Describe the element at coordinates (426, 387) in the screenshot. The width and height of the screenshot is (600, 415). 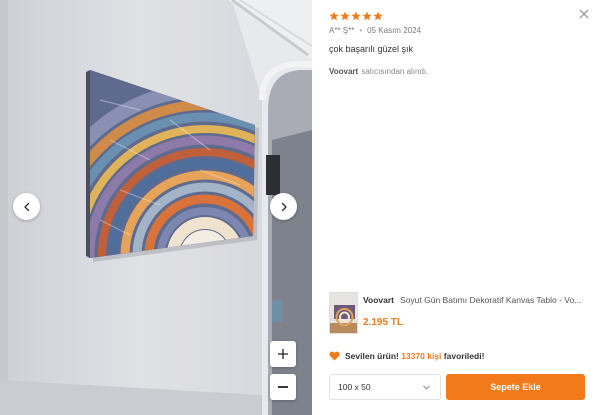
I see `chevron-down-icon` at that location.